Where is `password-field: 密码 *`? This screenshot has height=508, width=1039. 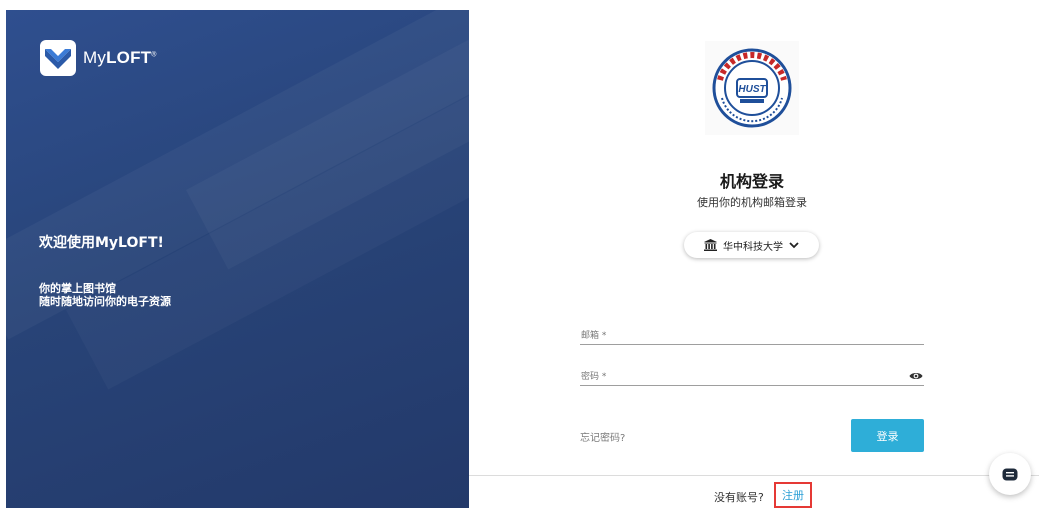
password-field: 密码 * is located at coordinates (752, 374).